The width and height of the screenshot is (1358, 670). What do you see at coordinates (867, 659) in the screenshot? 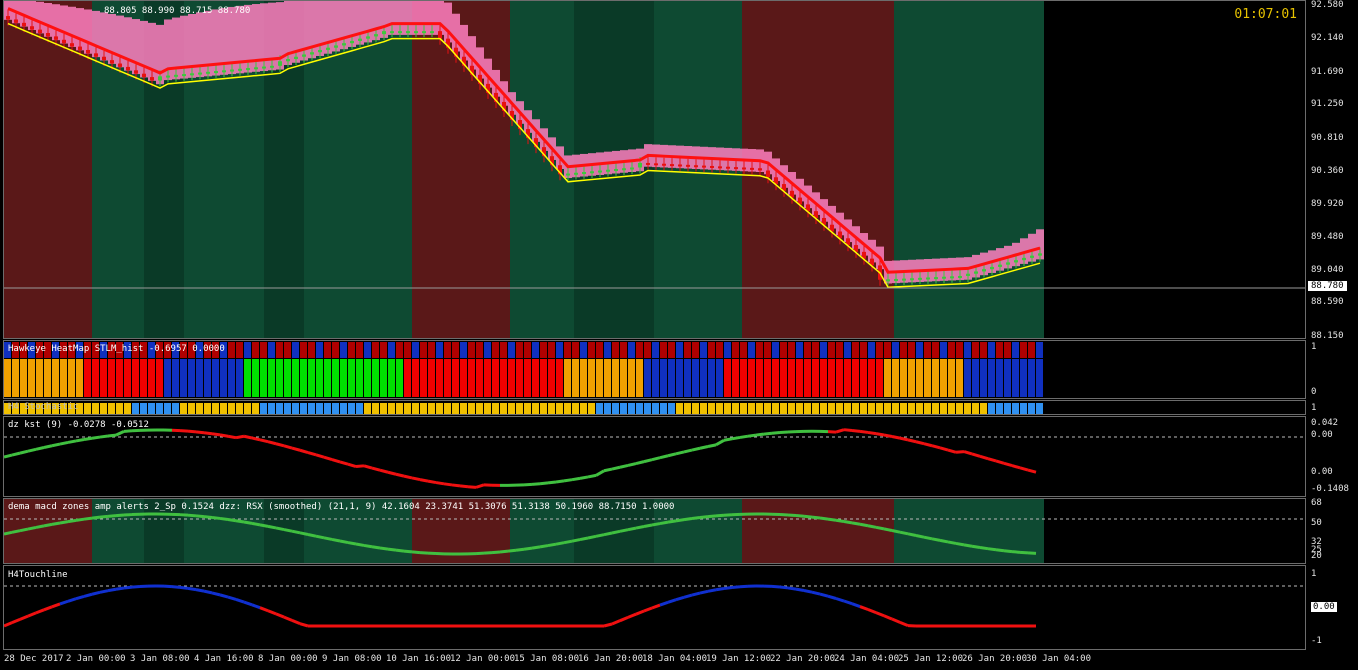
I see `time-axis-tick: 24 Jan 04:00` at bounding box center [867, 659].